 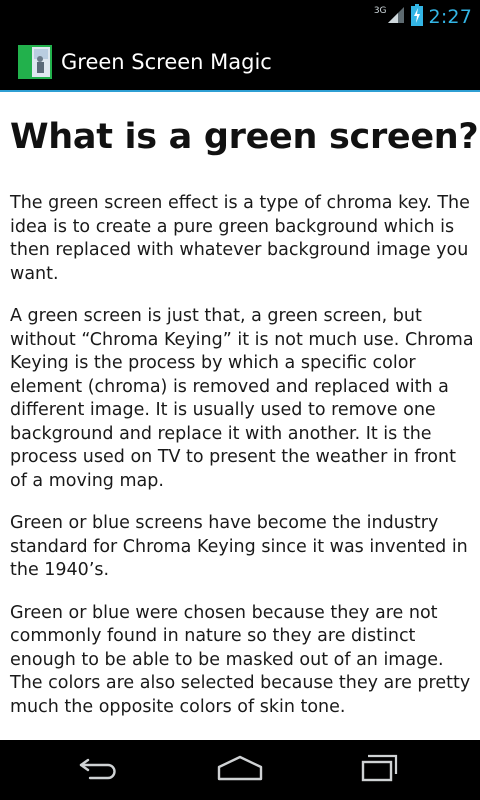 I want to click on action-bar: Green Screen Magic, so click(x=240, y=62).